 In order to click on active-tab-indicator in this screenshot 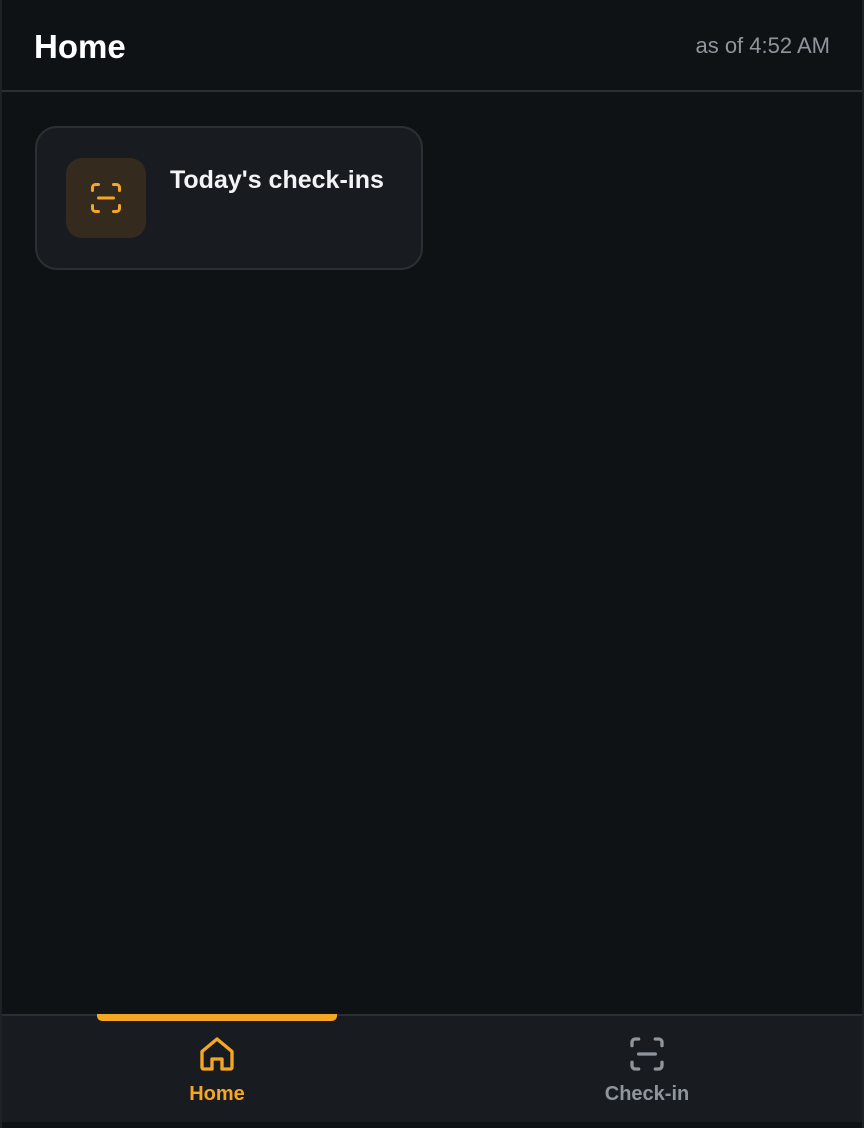, I will do `click(217, 1017)`.